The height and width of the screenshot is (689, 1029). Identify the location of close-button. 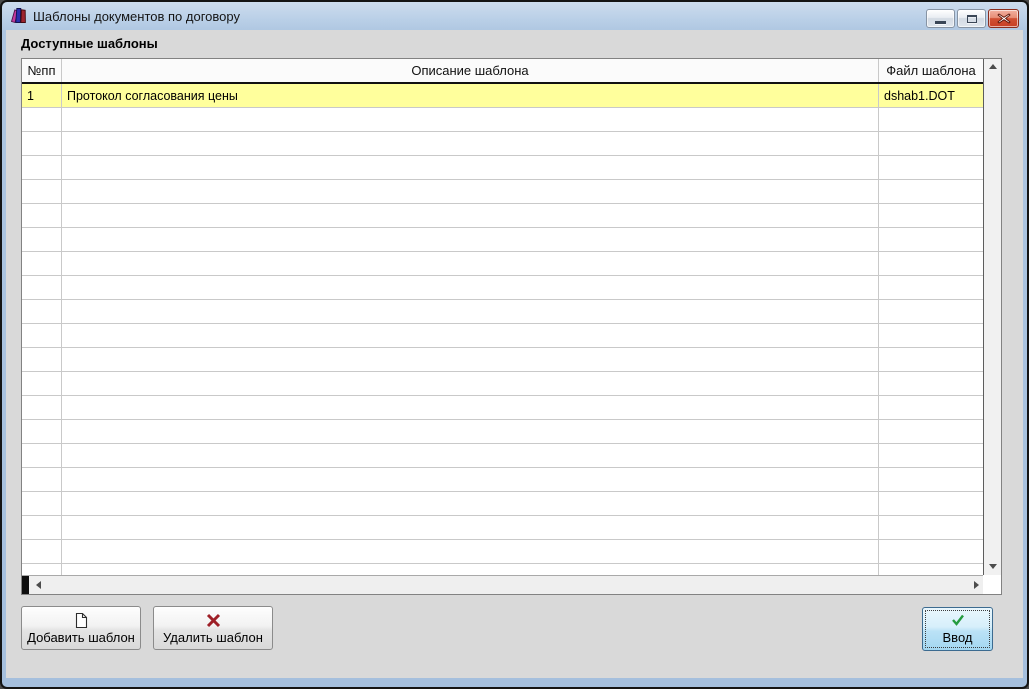
(1003, 18).